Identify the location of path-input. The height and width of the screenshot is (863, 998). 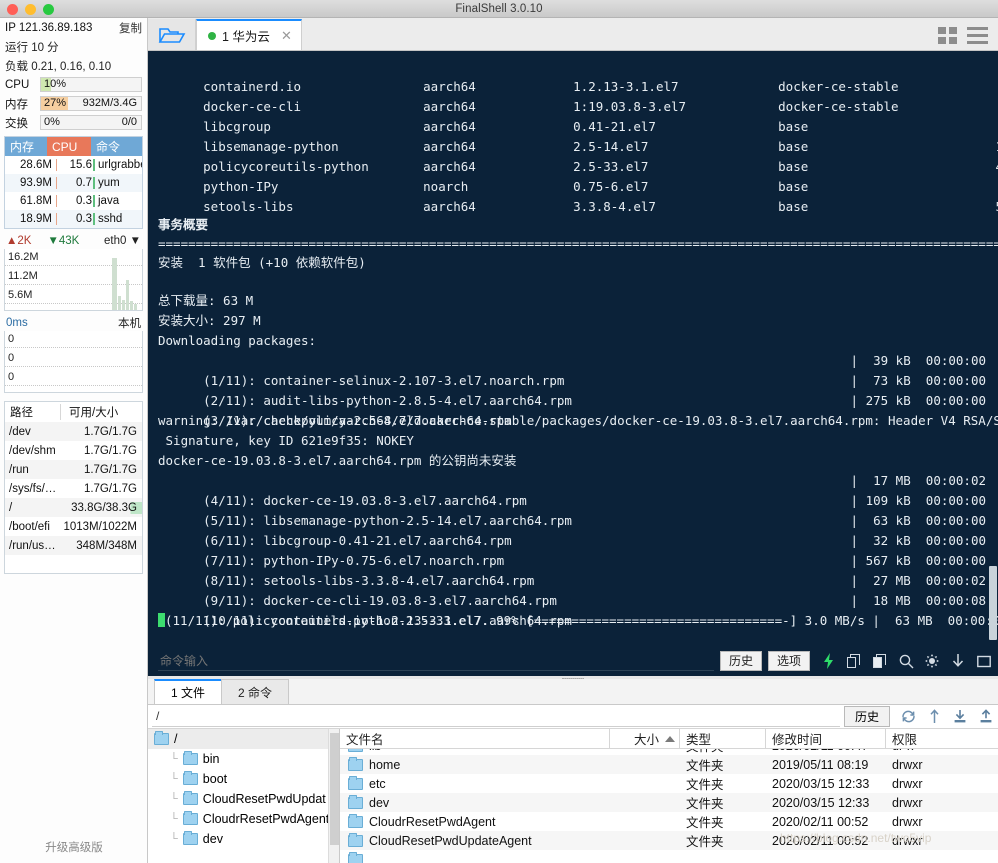
(496, 716).